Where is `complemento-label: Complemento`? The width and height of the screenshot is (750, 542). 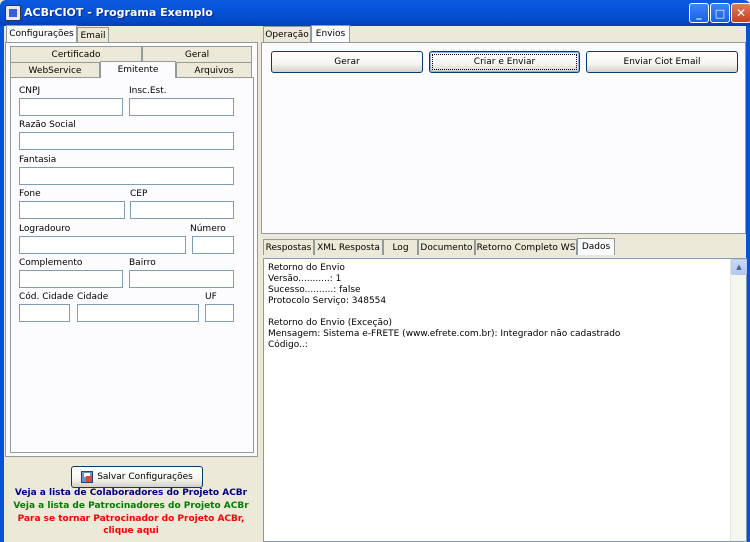
complemento-label: Complemento is located at coordinates (51, 263).